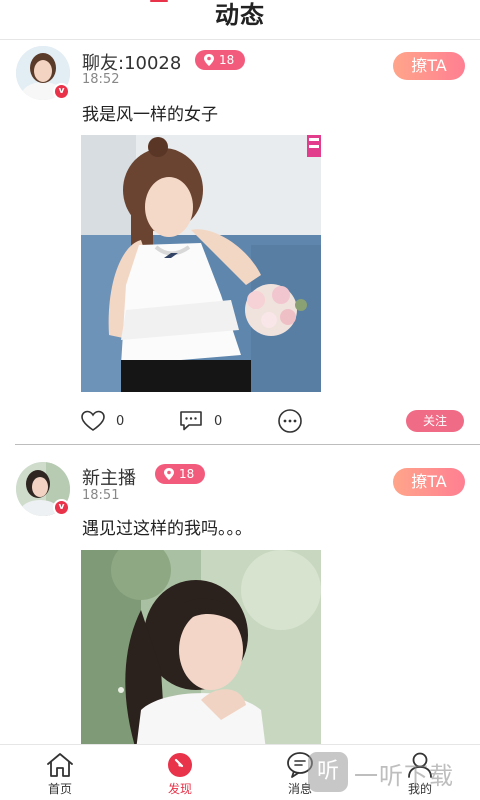 Image resolution: width=480 pixels, height=800 pixels. Describe the element at coordinates (59, 789) in the screenshot. I see `tab-label: 首页` at that location.